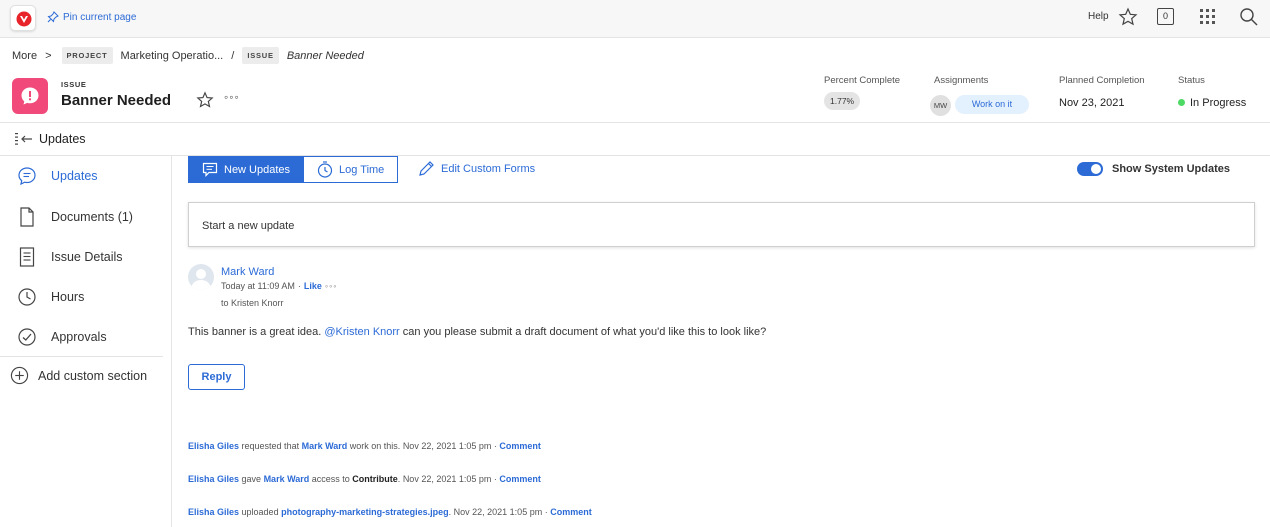 This screenshot has width=1270, height=527. Describe the element at coordinates (325, 169) in the screenshot. I see `stopwatch-icon` at that location.